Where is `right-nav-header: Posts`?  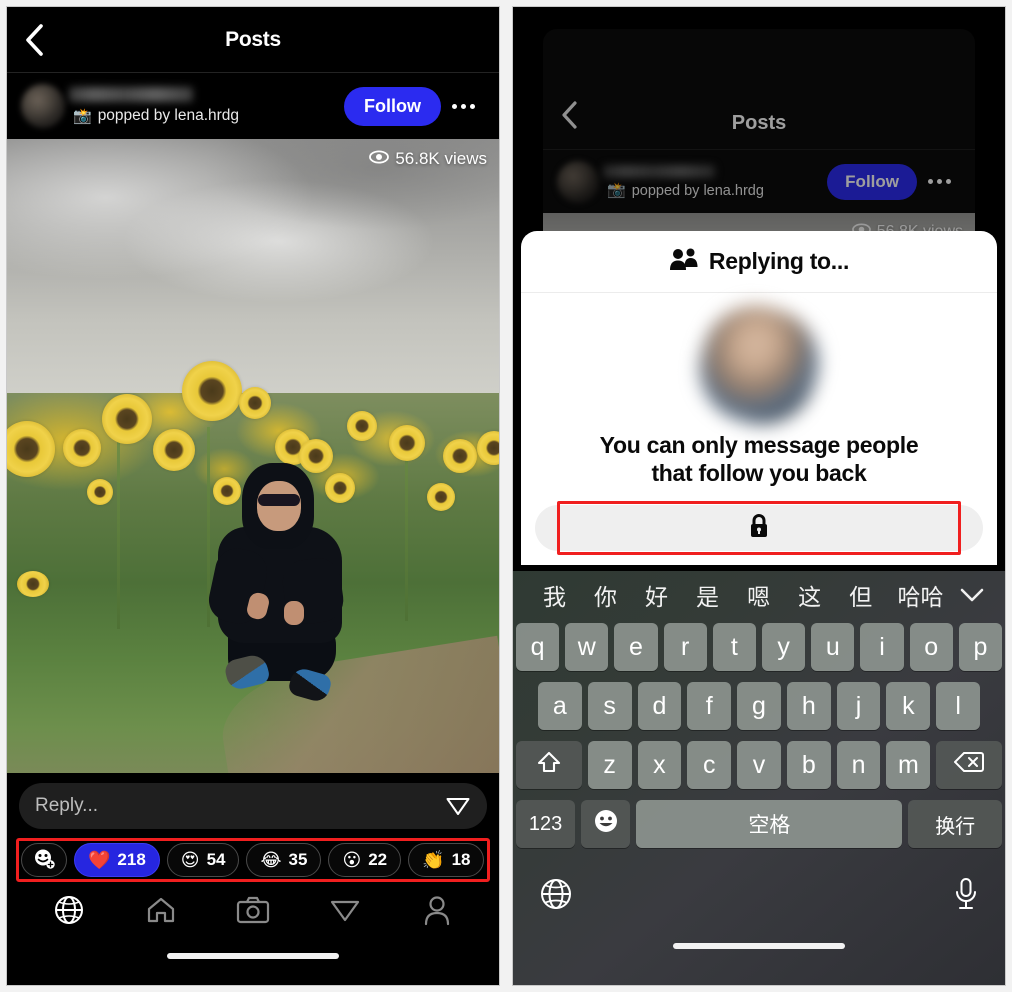 right-nav-header: Posts is located at coordinates (759, 89).